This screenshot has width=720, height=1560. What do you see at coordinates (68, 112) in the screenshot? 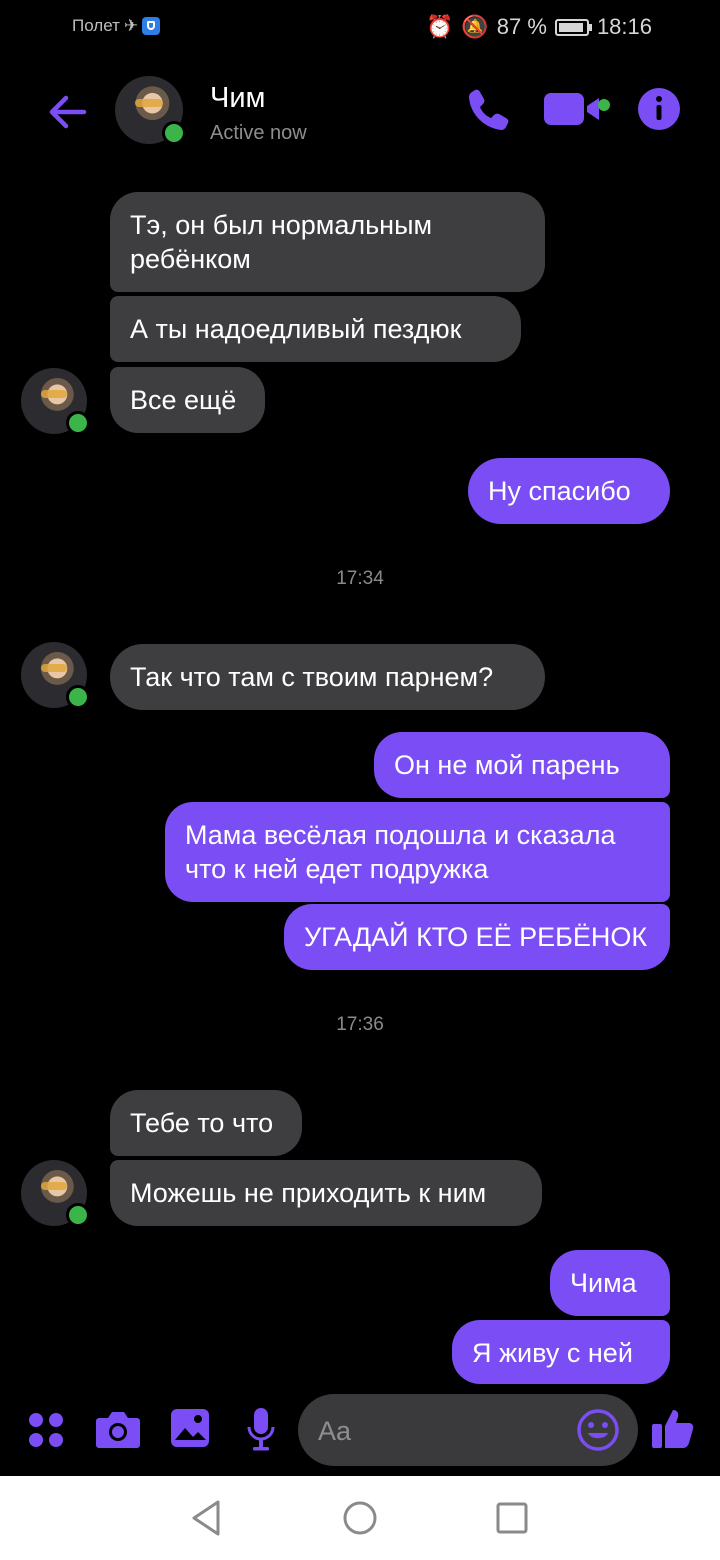
I see `back-arrow-icon` at bounding box center [68, 112].